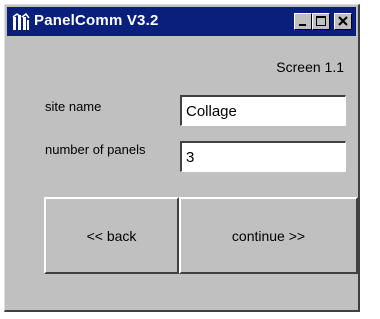 The height and width of the screenshot is (319, 380). What do you see at coordinates (263, 110) in the screenshot?
I see `site-name-input` at bounding box center [263, 110].